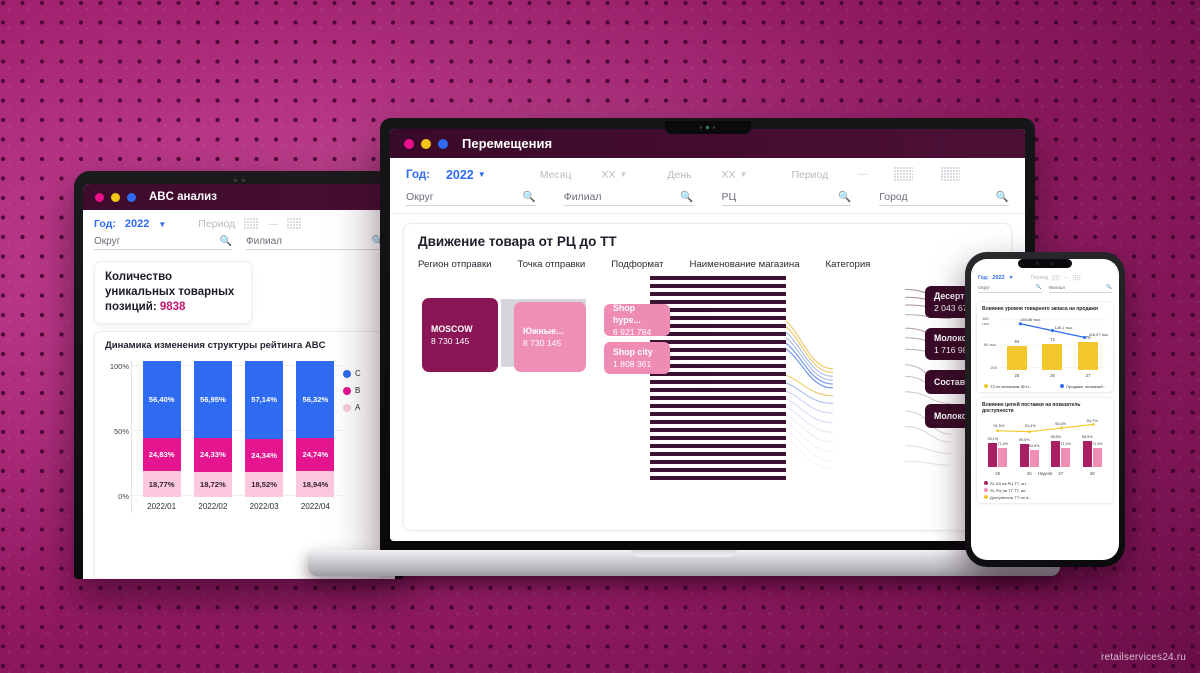 This screenshot has width=1200, height=673. What do you see at coordinates (1034, 455) in the screenshot?
I see `phone-chart2-bar: 62,8%` at bounding box center [1034, 455].